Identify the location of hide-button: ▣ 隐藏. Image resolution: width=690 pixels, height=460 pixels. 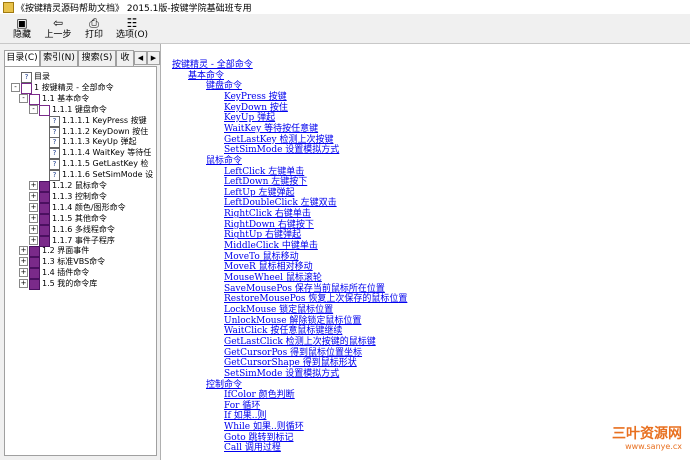
(22, 29).